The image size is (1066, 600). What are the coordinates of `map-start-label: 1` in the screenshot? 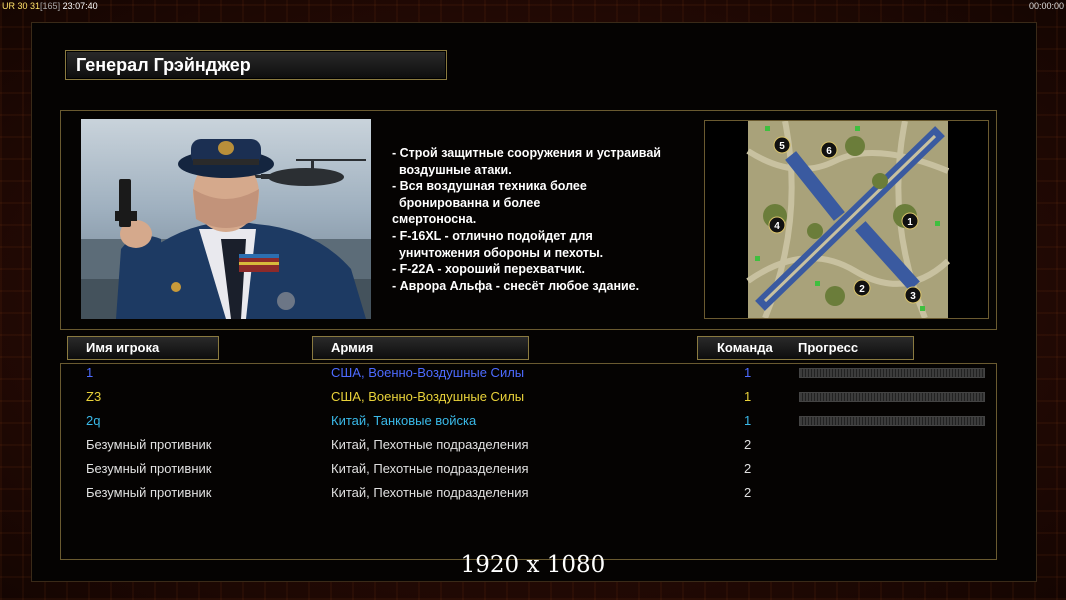 It's located at (910, 222).